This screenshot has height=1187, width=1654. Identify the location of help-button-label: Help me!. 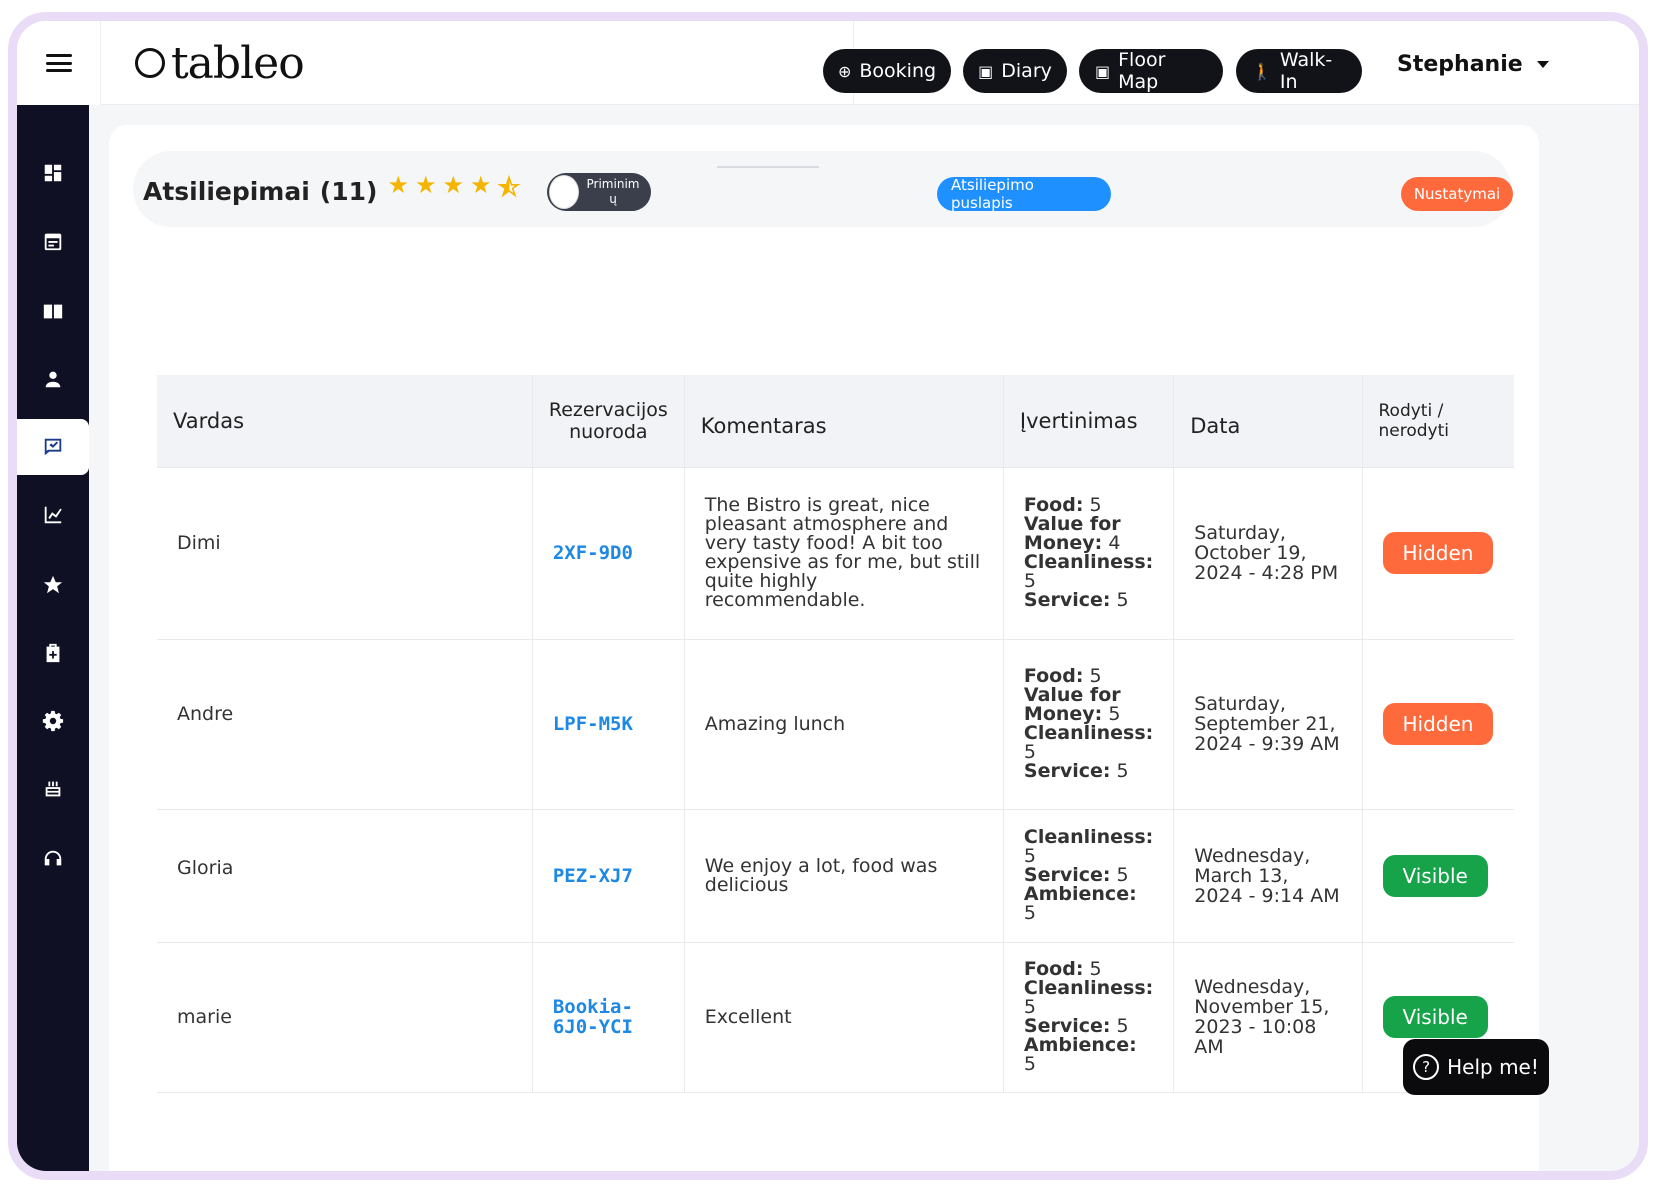
(1493, 1067).